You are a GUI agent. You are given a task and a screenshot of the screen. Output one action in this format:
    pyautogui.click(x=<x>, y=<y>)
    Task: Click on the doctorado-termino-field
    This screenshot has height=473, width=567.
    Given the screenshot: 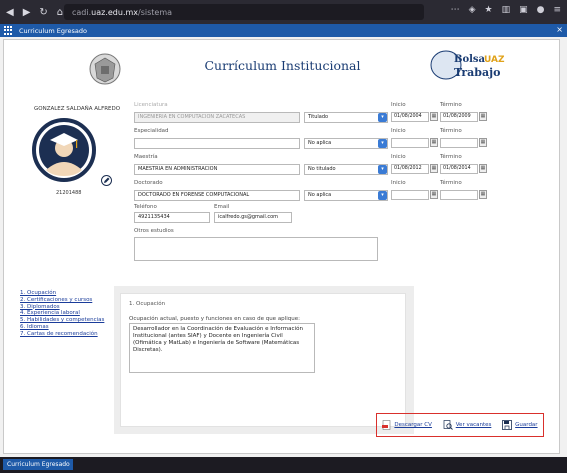 What is the action you would take?
    pyautogui.click(x=459, y=195)
    